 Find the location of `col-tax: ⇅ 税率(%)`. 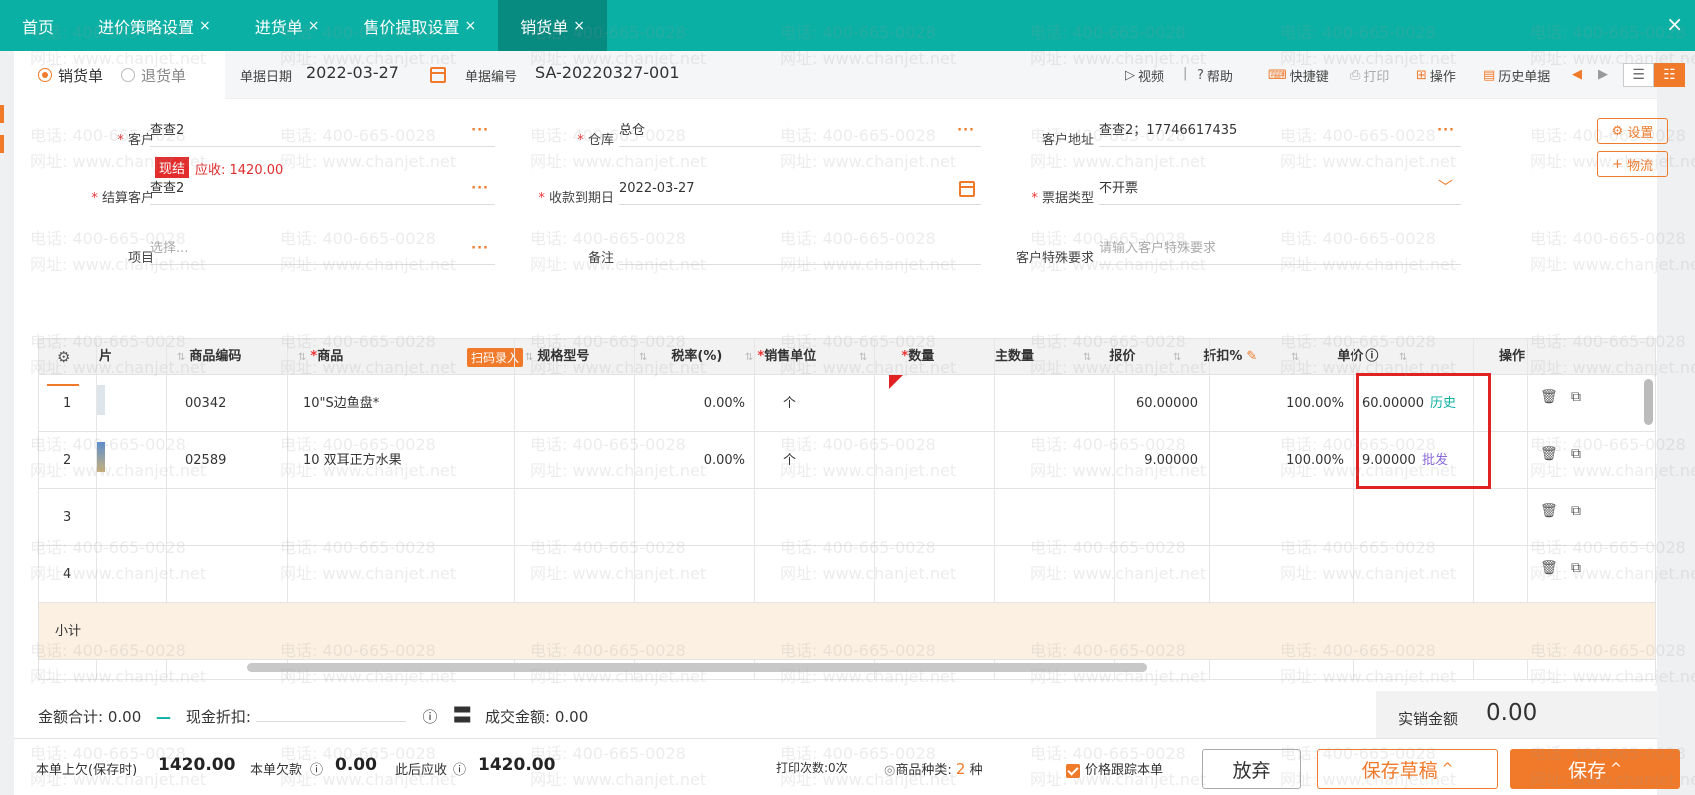

col-tax: ⇅ 税率(%) is located at coordinates (680, 357).